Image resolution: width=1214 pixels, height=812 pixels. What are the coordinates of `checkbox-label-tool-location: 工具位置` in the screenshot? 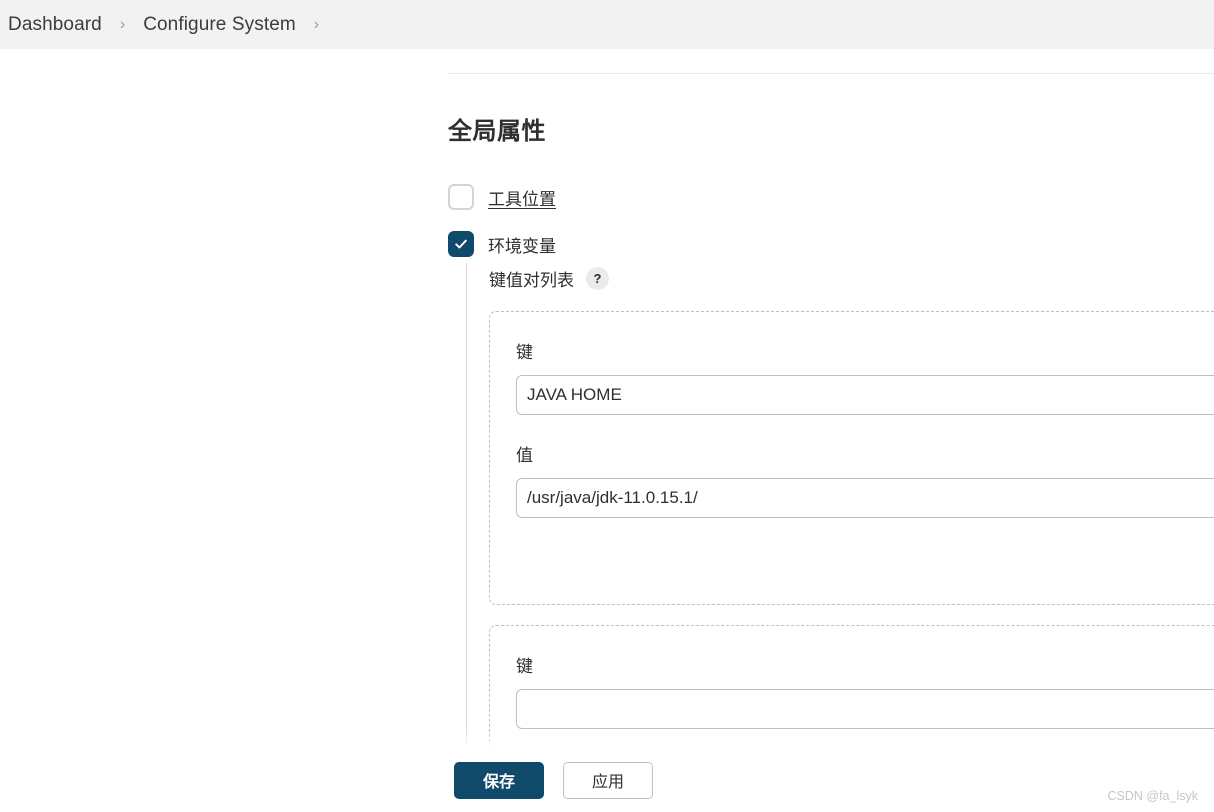 It's located at (522, 197).